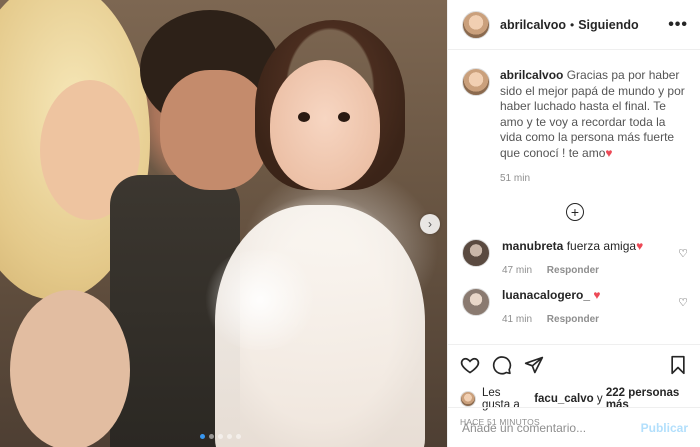 The image size is (700, 447). Describe the element at coordinates (468, 399) in the screenshot. I see `liker-avatar` at that location.